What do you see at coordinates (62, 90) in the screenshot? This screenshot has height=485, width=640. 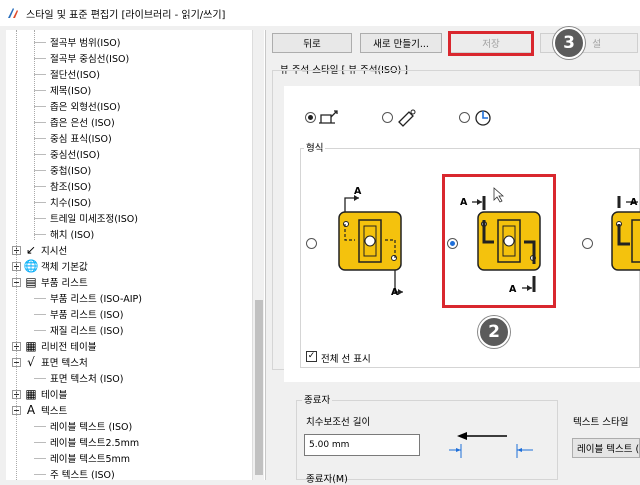 I see `tree-item: 제목(ISO)` at bounding box center [62, 90].